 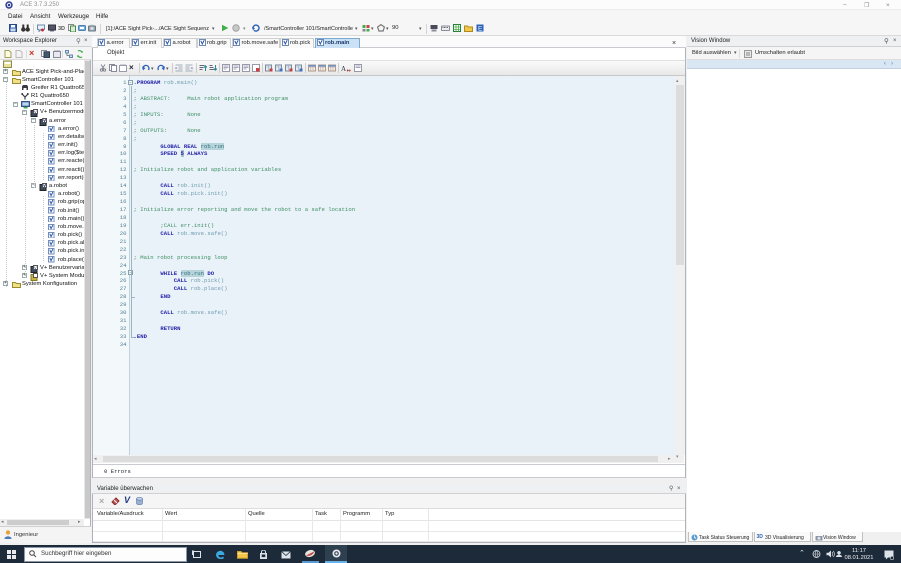 I want to click on svg-text: A, so click(x=343, y=68).